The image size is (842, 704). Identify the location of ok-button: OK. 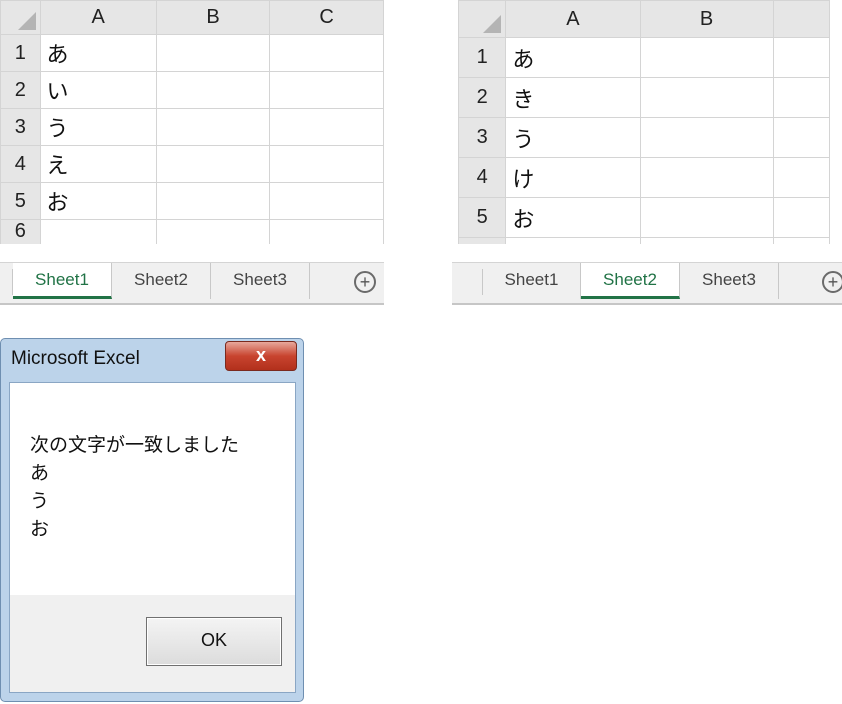
(214, 641).